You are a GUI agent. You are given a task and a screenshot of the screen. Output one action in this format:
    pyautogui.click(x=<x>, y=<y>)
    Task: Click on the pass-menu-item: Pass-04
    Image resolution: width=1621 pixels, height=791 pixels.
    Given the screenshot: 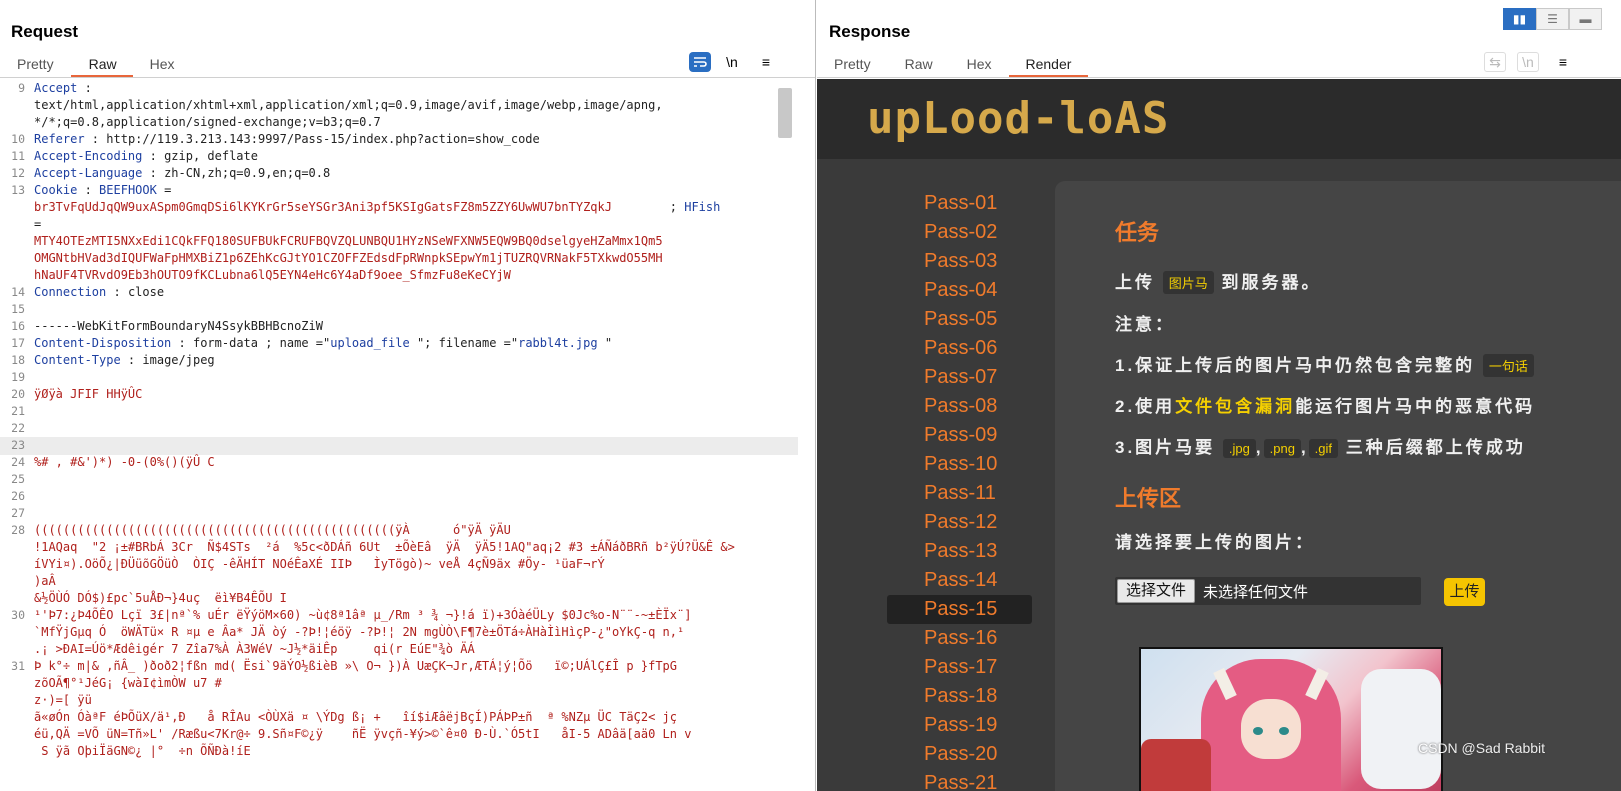 What is the action you would take?
    pyautogui.click(x=959, y=290)
    